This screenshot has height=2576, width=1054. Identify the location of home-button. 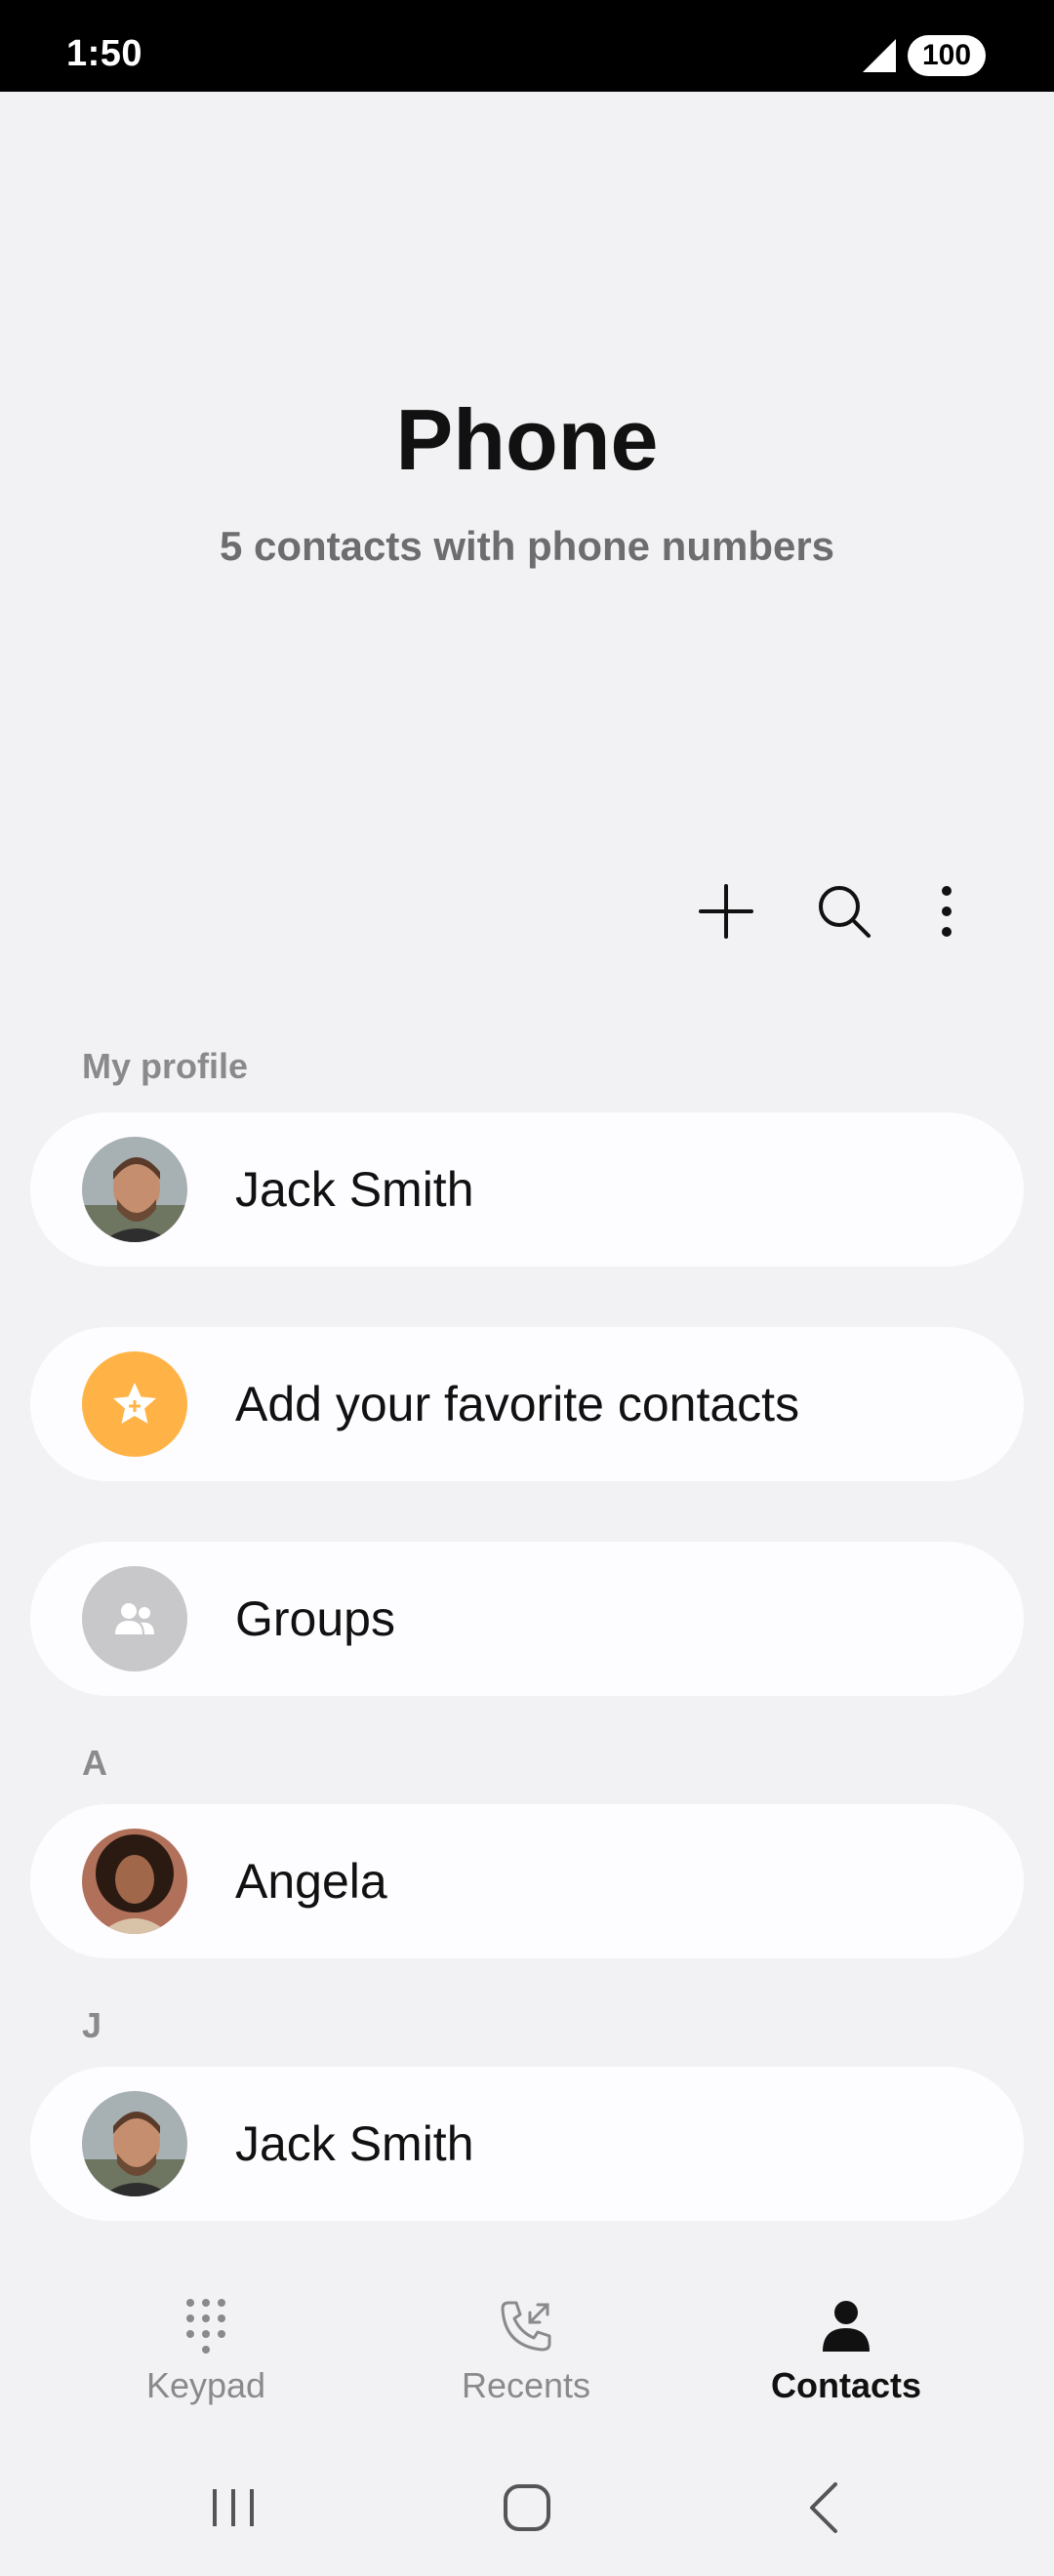
(527, 2507).